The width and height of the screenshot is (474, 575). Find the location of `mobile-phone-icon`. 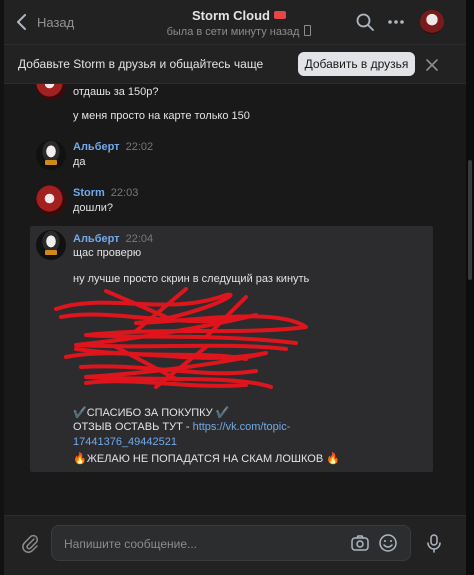

mobile-phone-icon is located at coordinates (308, 30).